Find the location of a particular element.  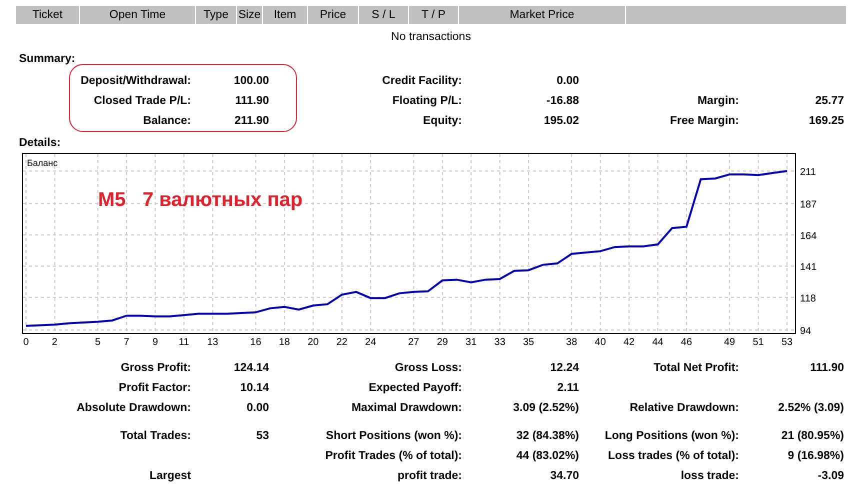

stat-value: 124.14 is located at coordinates (250, 368).